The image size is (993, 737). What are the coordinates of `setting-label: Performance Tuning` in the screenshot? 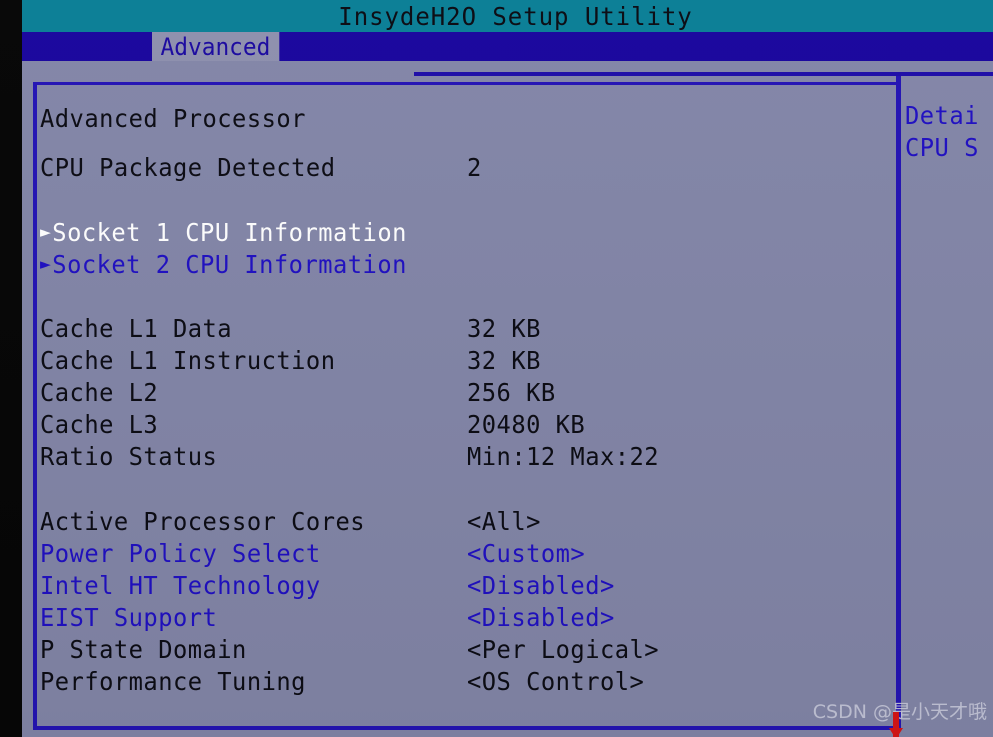 It's located at (173, 681).